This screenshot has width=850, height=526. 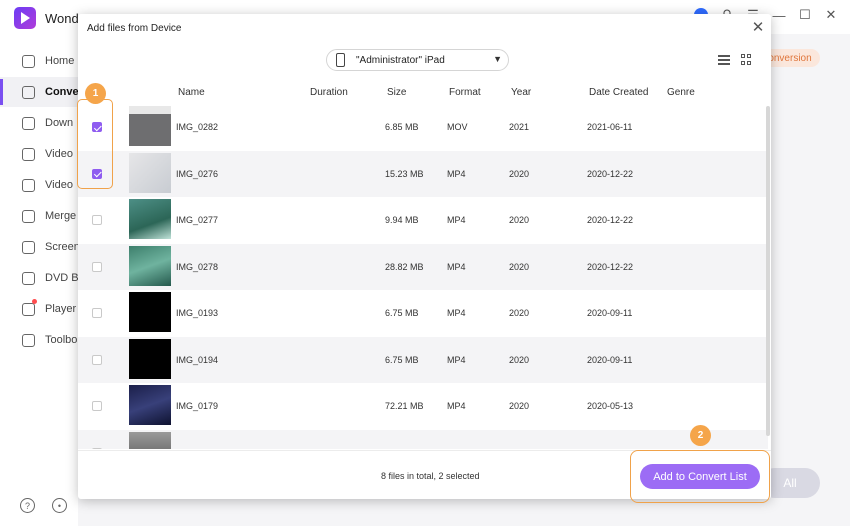 What do you see at coordinates (60, 61) in the screenshot?
I see `sidebar-item-label: Home` at bounding box center [60, 61].